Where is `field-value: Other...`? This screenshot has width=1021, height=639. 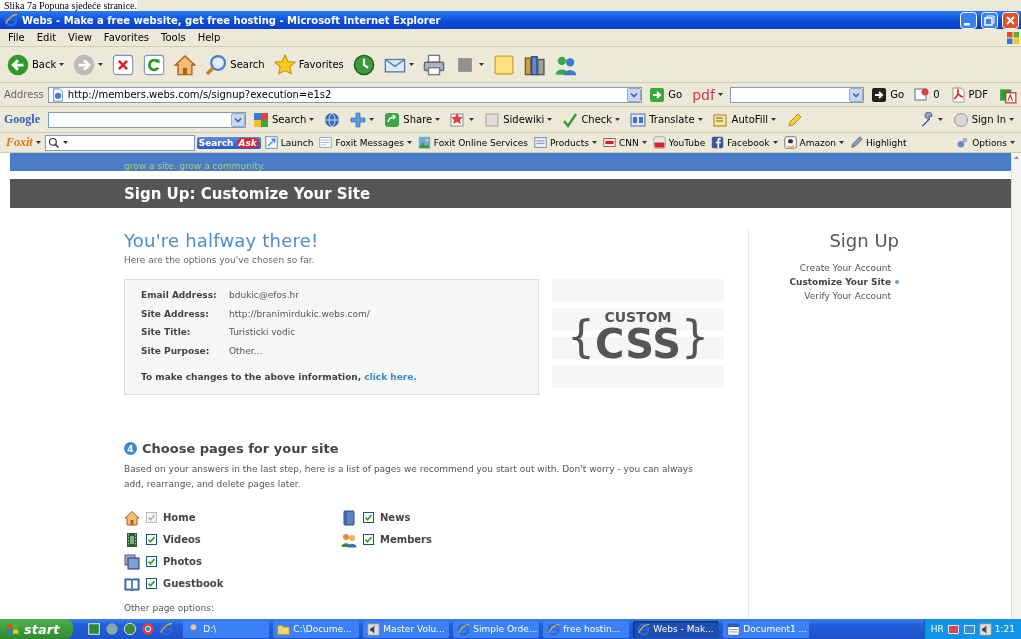
field-value: Other... is located at coordinates (246, 351).